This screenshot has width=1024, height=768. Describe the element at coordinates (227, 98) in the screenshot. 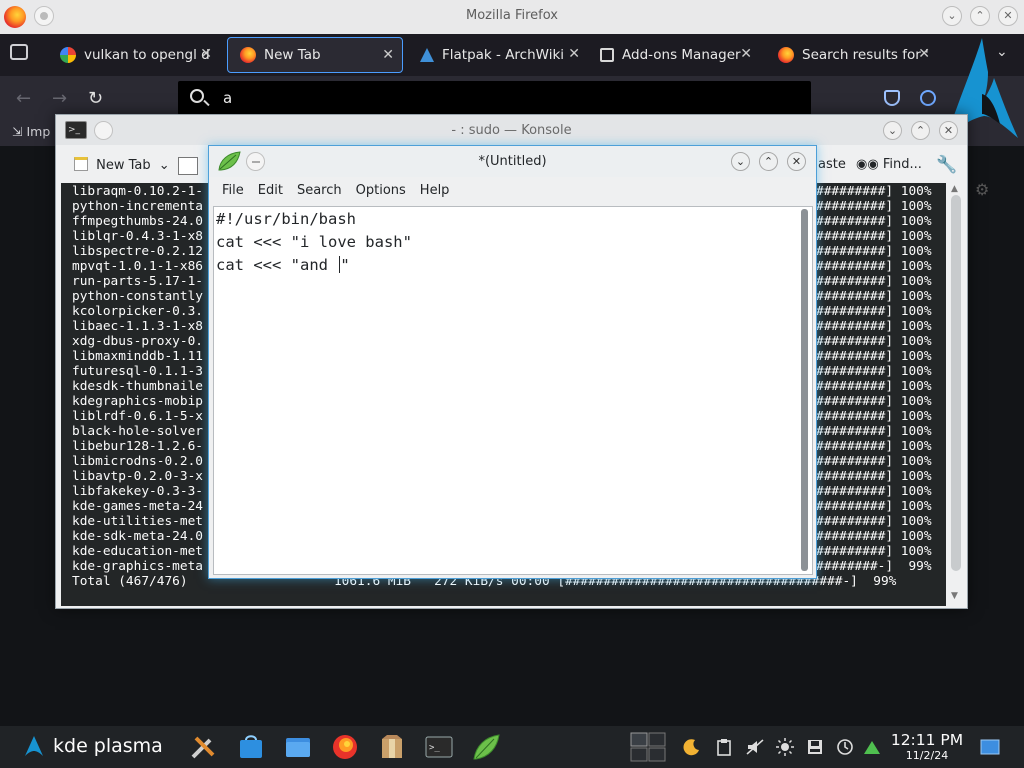

I see `url-input: a` at that location.